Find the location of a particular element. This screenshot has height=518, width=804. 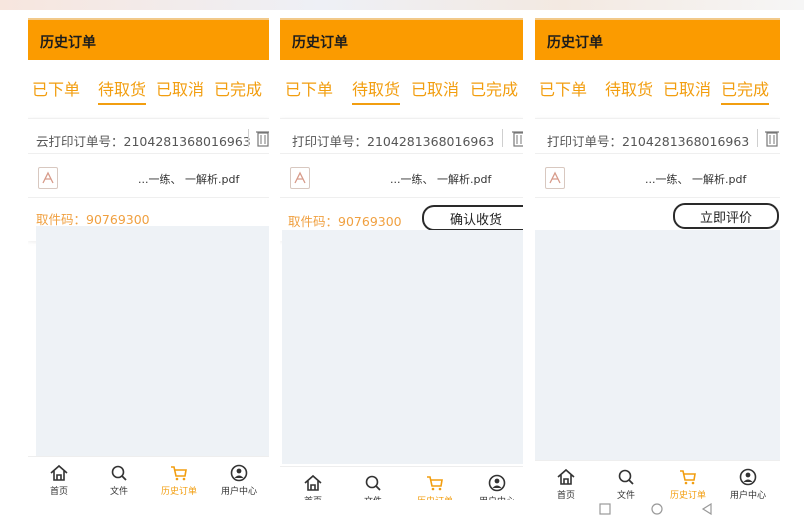

rate-now-button: 立即评价 is located at coordinates (726, 216).